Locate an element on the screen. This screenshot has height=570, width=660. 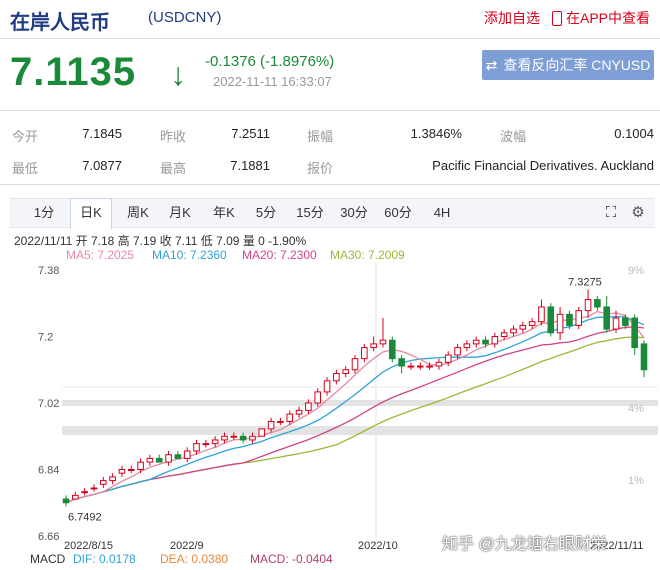
settings-gear-icon: ⚙ is located at coordinates (638, 213).